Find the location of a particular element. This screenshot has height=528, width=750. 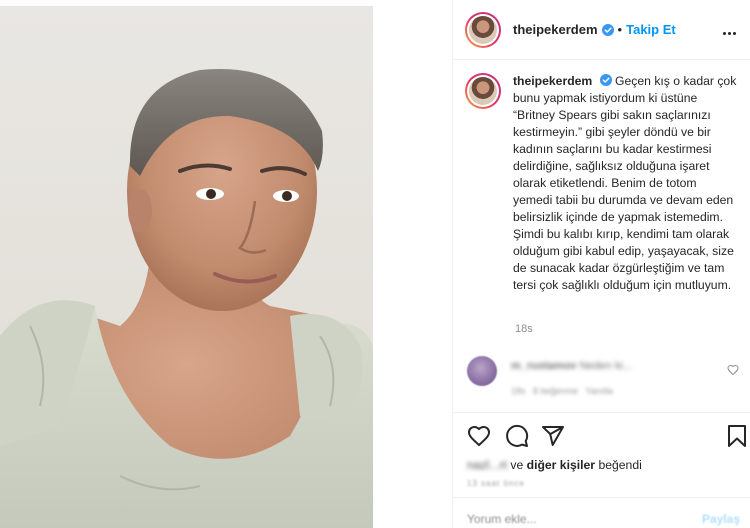

comment-likes: 8 beğenme is located at coordinates (555, 391).